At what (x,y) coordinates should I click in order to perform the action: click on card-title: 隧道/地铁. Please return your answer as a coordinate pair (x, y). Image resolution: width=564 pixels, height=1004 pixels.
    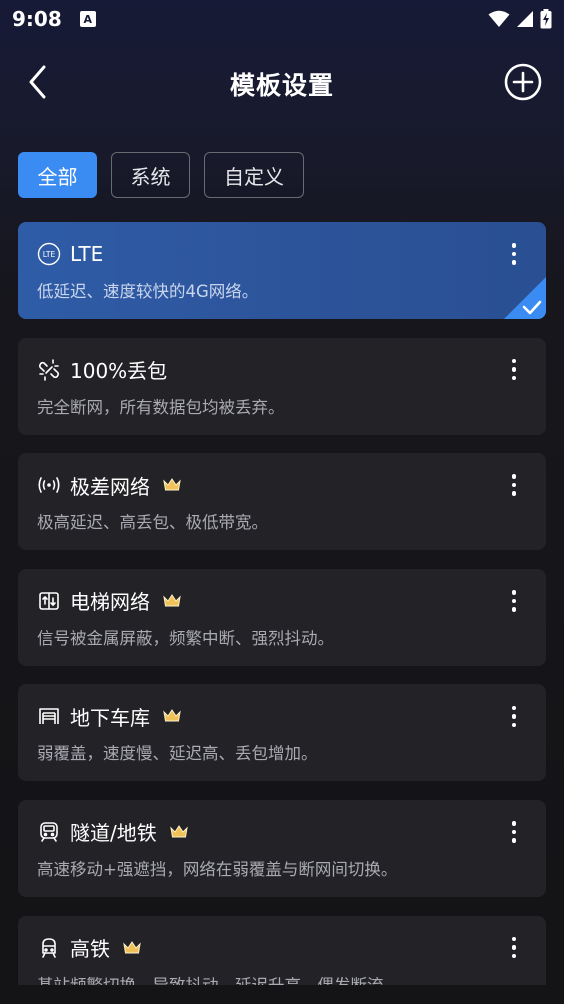
    Looking at the image, I should click on (113, 833).